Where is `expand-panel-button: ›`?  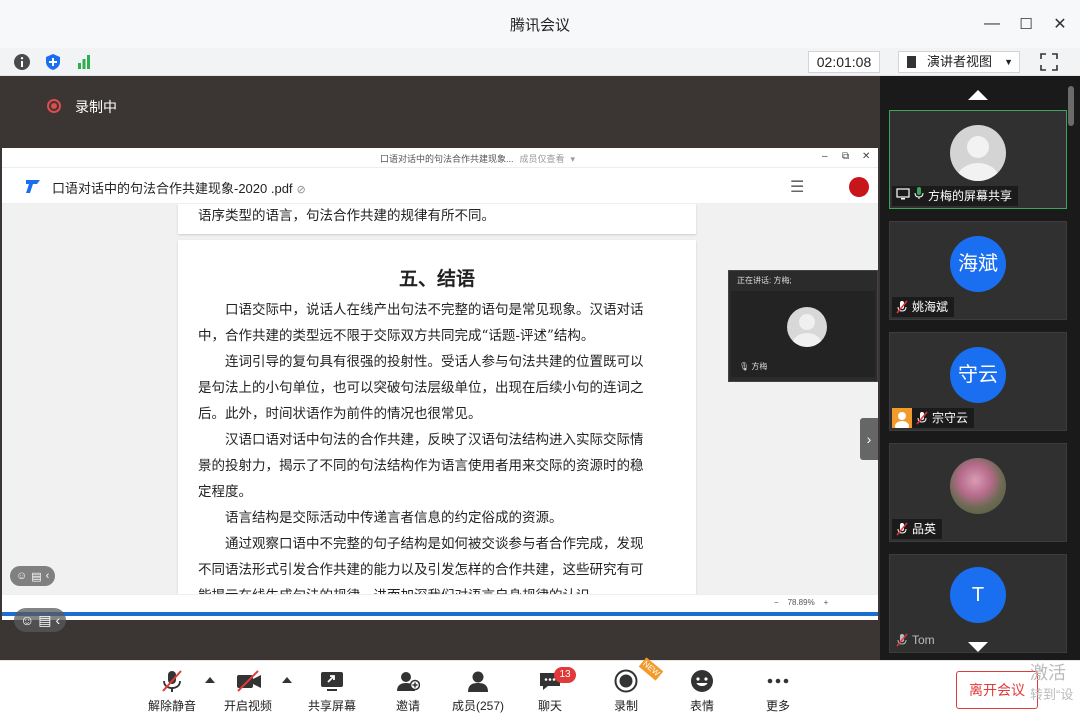
expand-panel-button: › is located at coordinates (869, 439).